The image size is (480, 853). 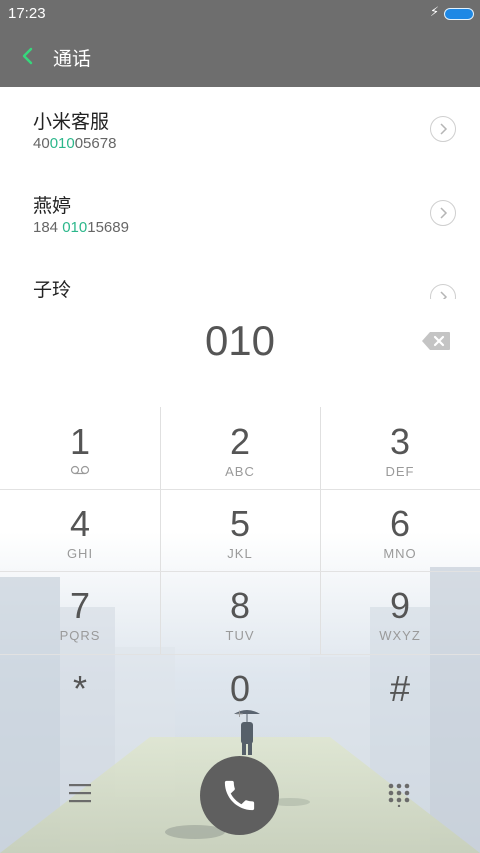 I want to click on key-letters: DEF, so click(x=400, y=471).